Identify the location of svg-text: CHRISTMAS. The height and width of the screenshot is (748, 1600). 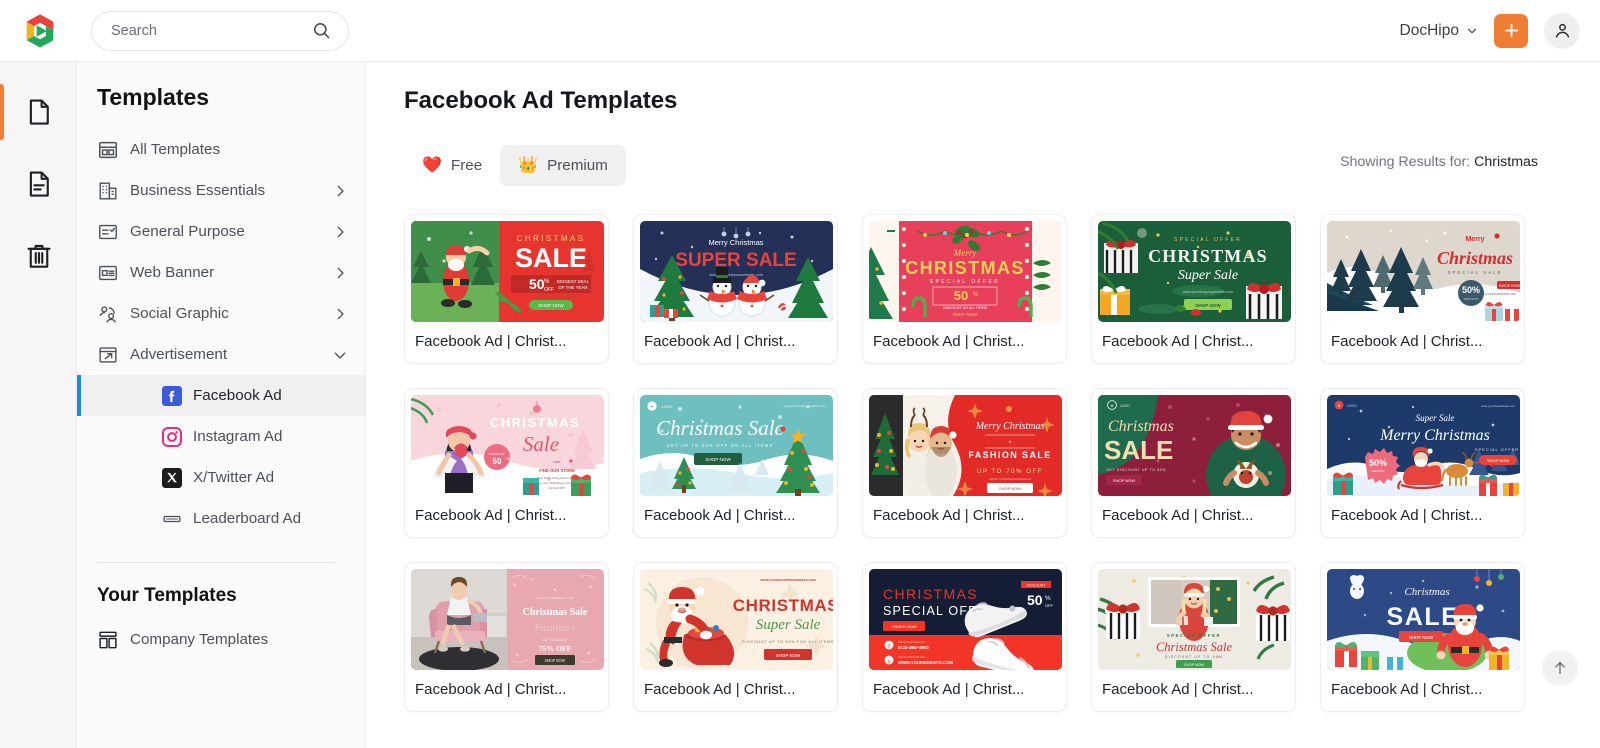
(535, 422).